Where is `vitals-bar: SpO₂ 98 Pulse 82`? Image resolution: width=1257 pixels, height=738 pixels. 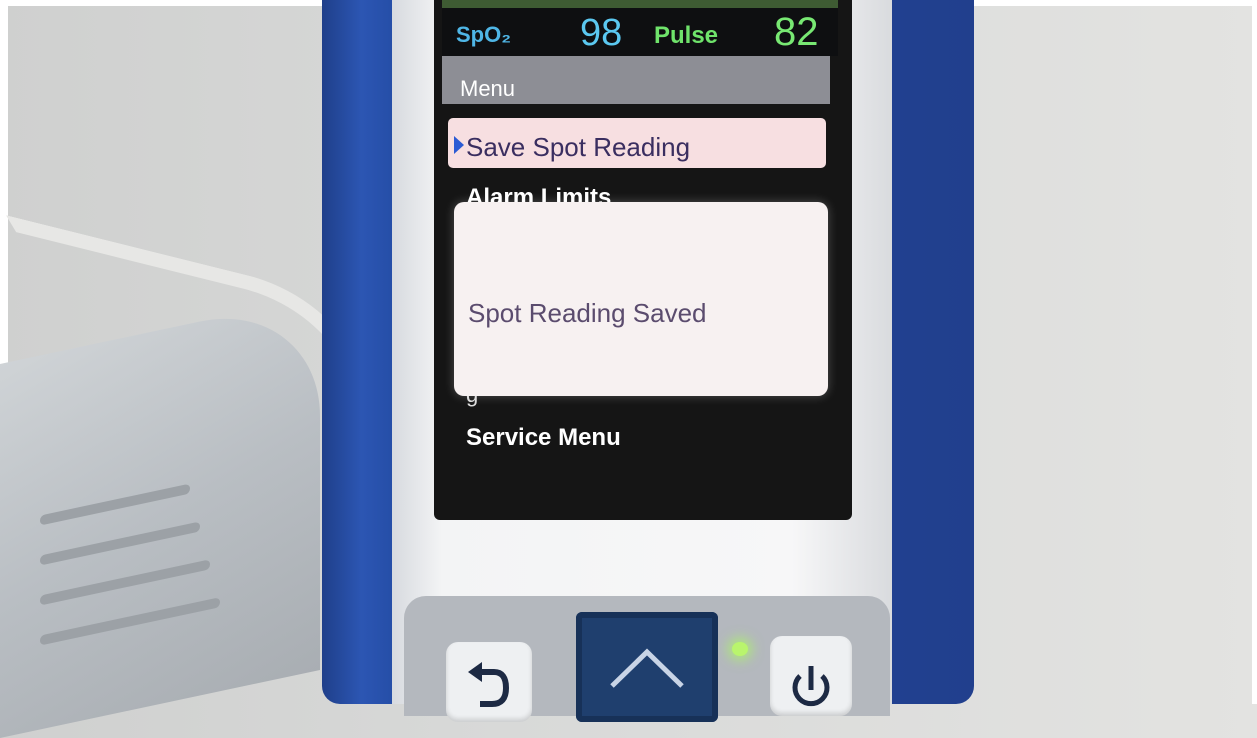 vitals-bar: SpO₂ 98 Pulse 82 is located at coordinates (640, 28).